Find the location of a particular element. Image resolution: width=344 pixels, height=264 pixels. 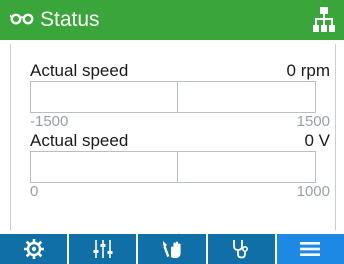

sliders-icon is located at coordinates (103, 249).